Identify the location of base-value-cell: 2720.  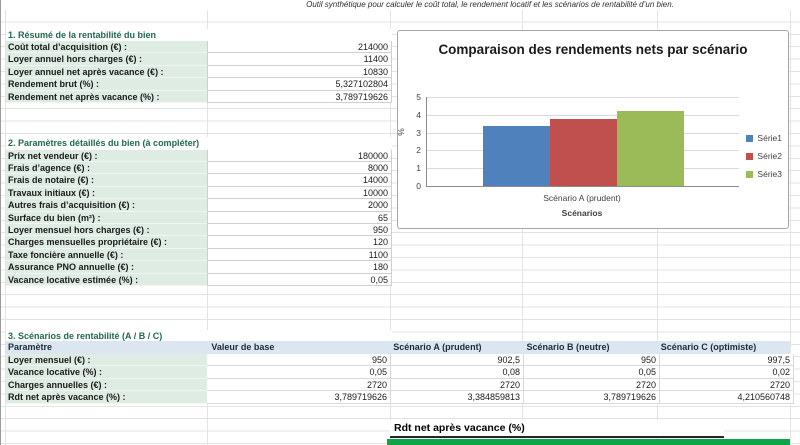
(299, 385).